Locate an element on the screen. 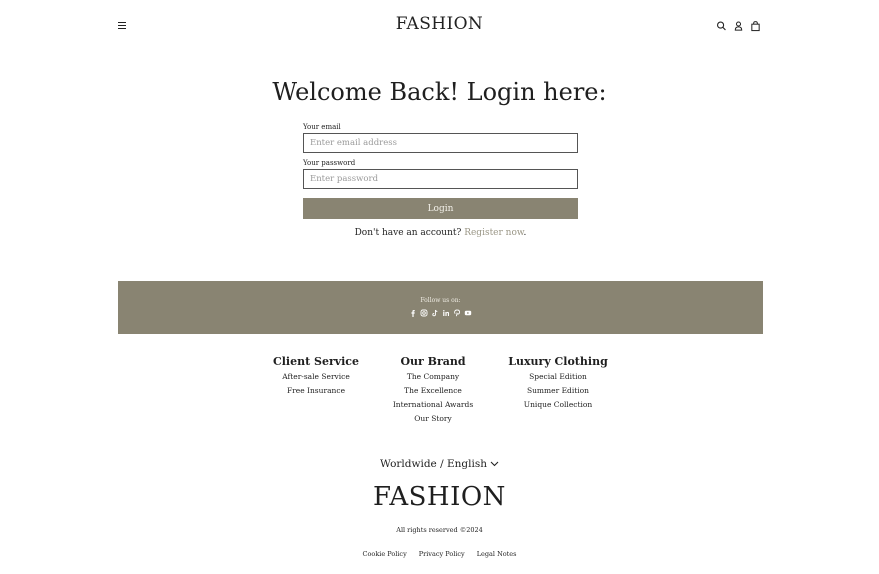 The image size is (879, 574). register-suffix: . is located at coordinates (525, 233).